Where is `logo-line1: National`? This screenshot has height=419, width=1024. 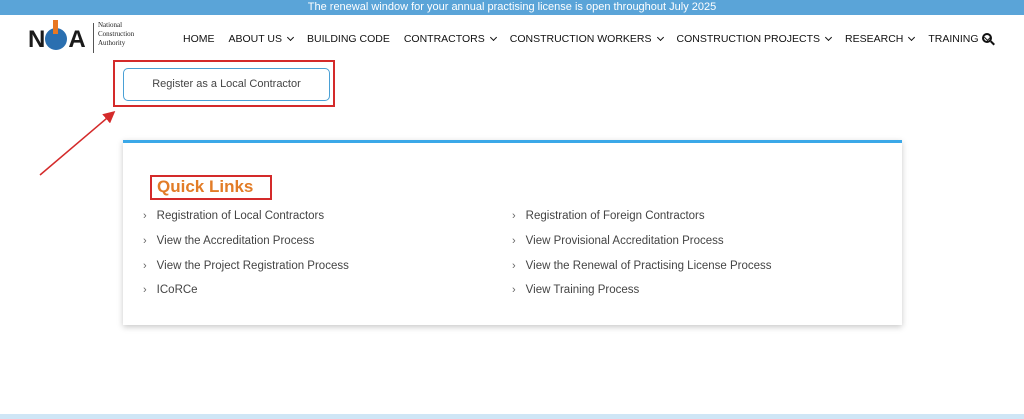 logo-line1: National is located at coordinates (110, 25).